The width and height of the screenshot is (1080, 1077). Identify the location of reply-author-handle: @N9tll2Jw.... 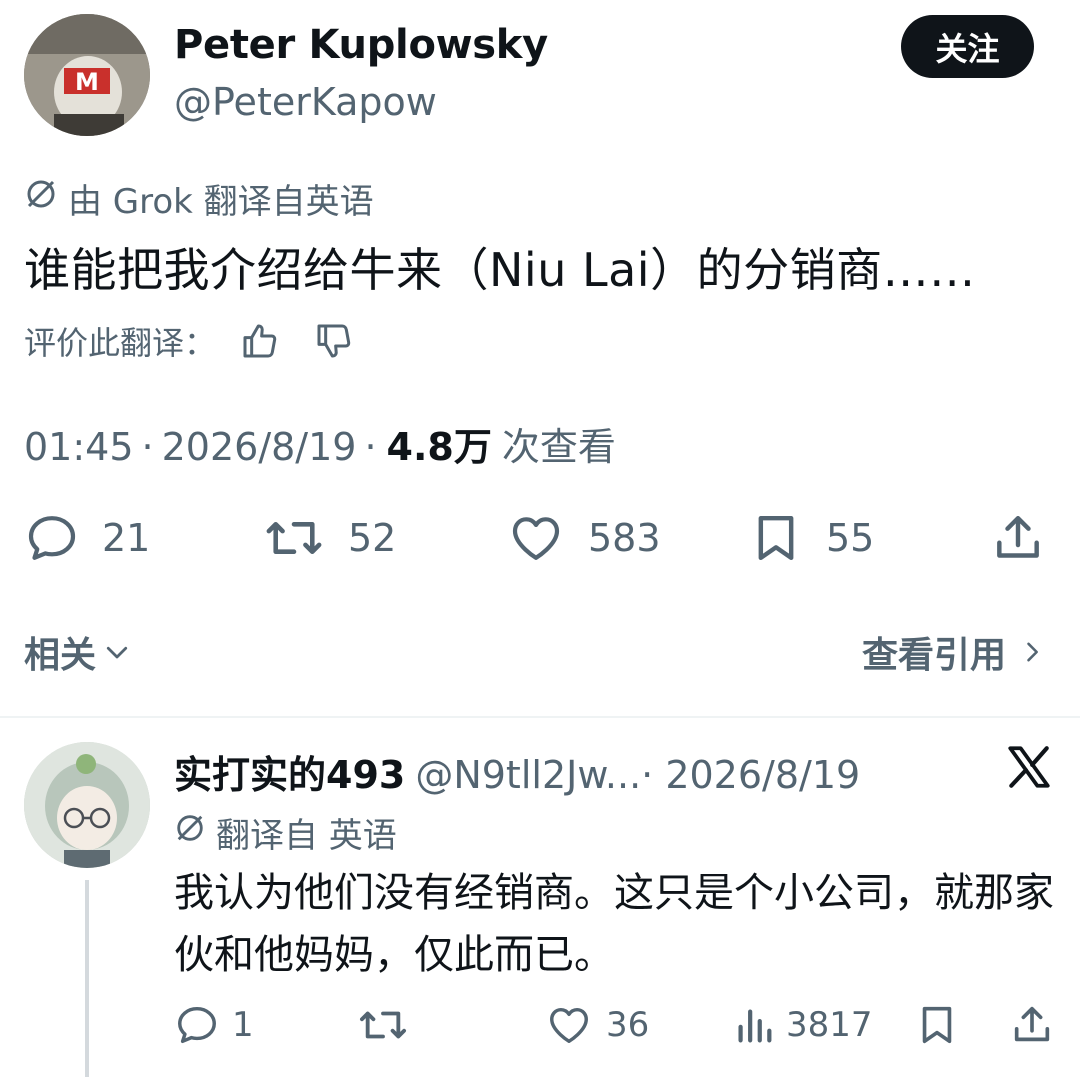
(528, 775).